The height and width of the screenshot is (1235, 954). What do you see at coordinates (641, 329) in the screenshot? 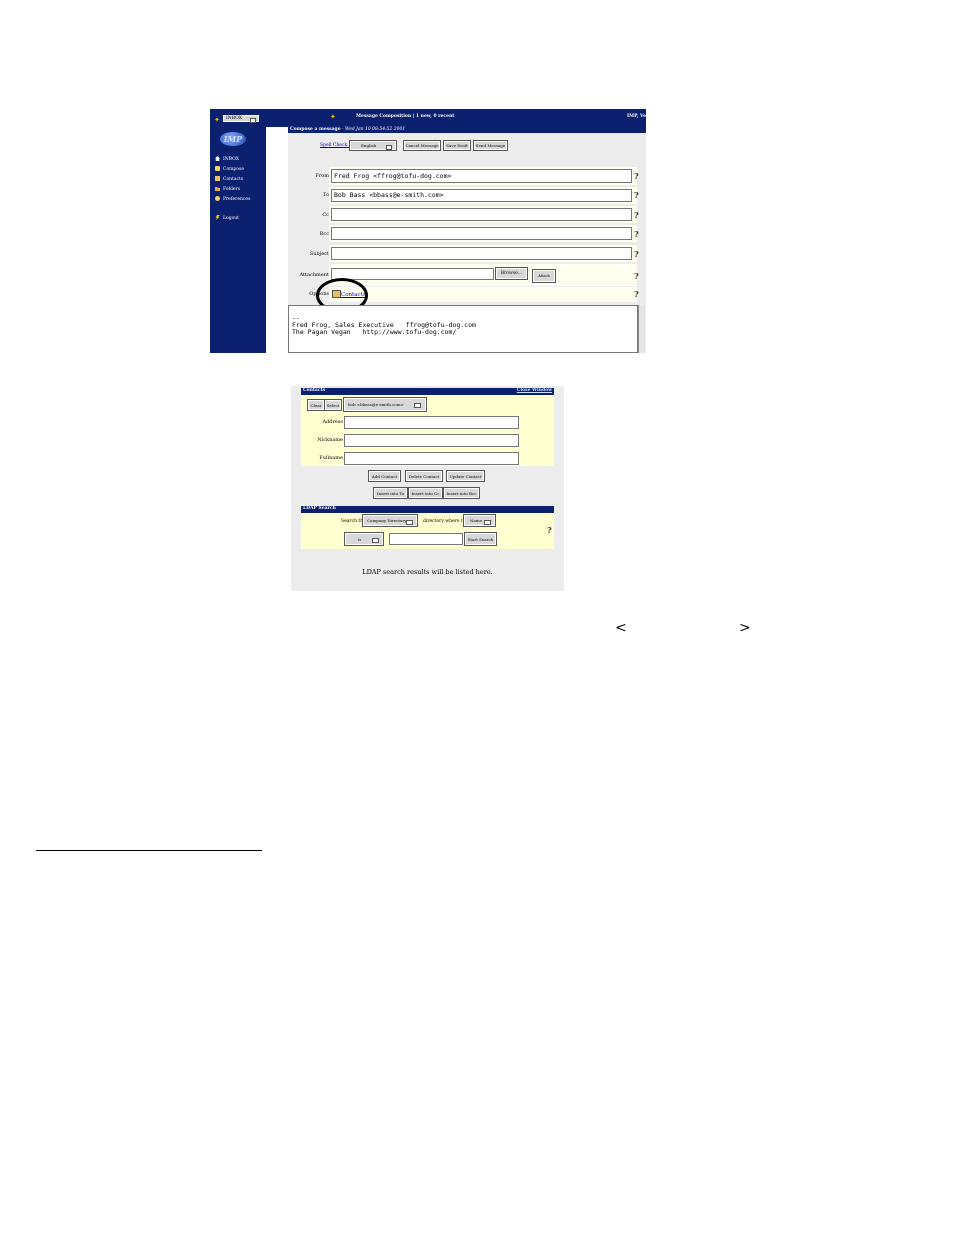
I see `message-body-scrollbar` at bounding box center [641, 329].